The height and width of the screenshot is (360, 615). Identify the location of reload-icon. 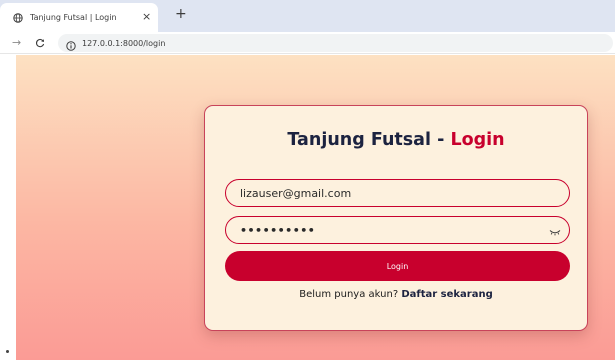
(40, 44).